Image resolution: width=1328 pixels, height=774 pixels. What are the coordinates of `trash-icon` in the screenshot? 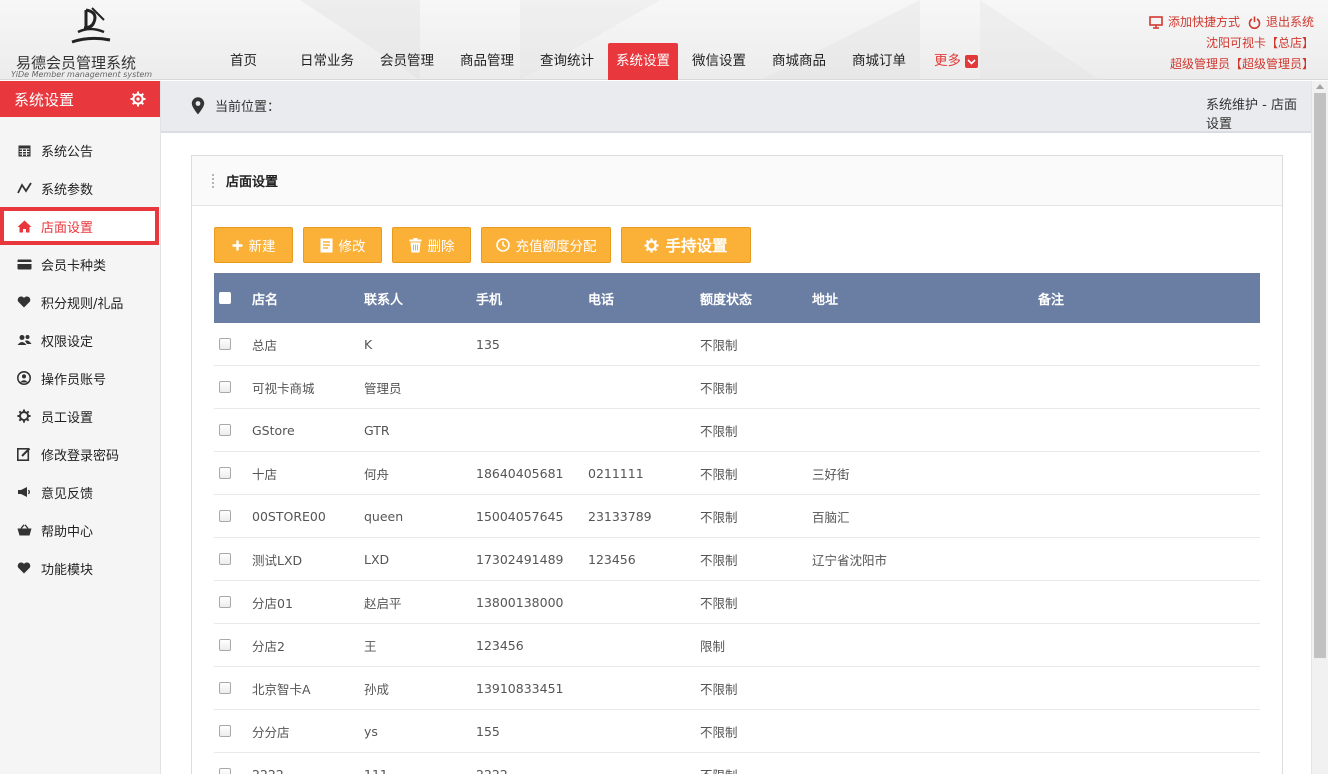 It's located at (415, 244).